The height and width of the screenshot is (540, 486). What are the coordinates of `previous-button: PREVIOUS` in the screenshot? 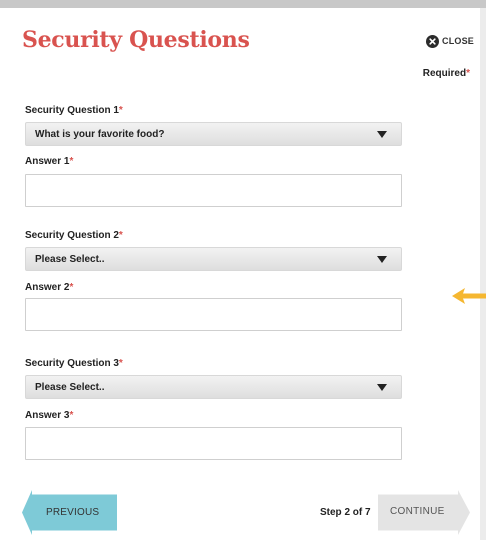 It's located at (69, 512).